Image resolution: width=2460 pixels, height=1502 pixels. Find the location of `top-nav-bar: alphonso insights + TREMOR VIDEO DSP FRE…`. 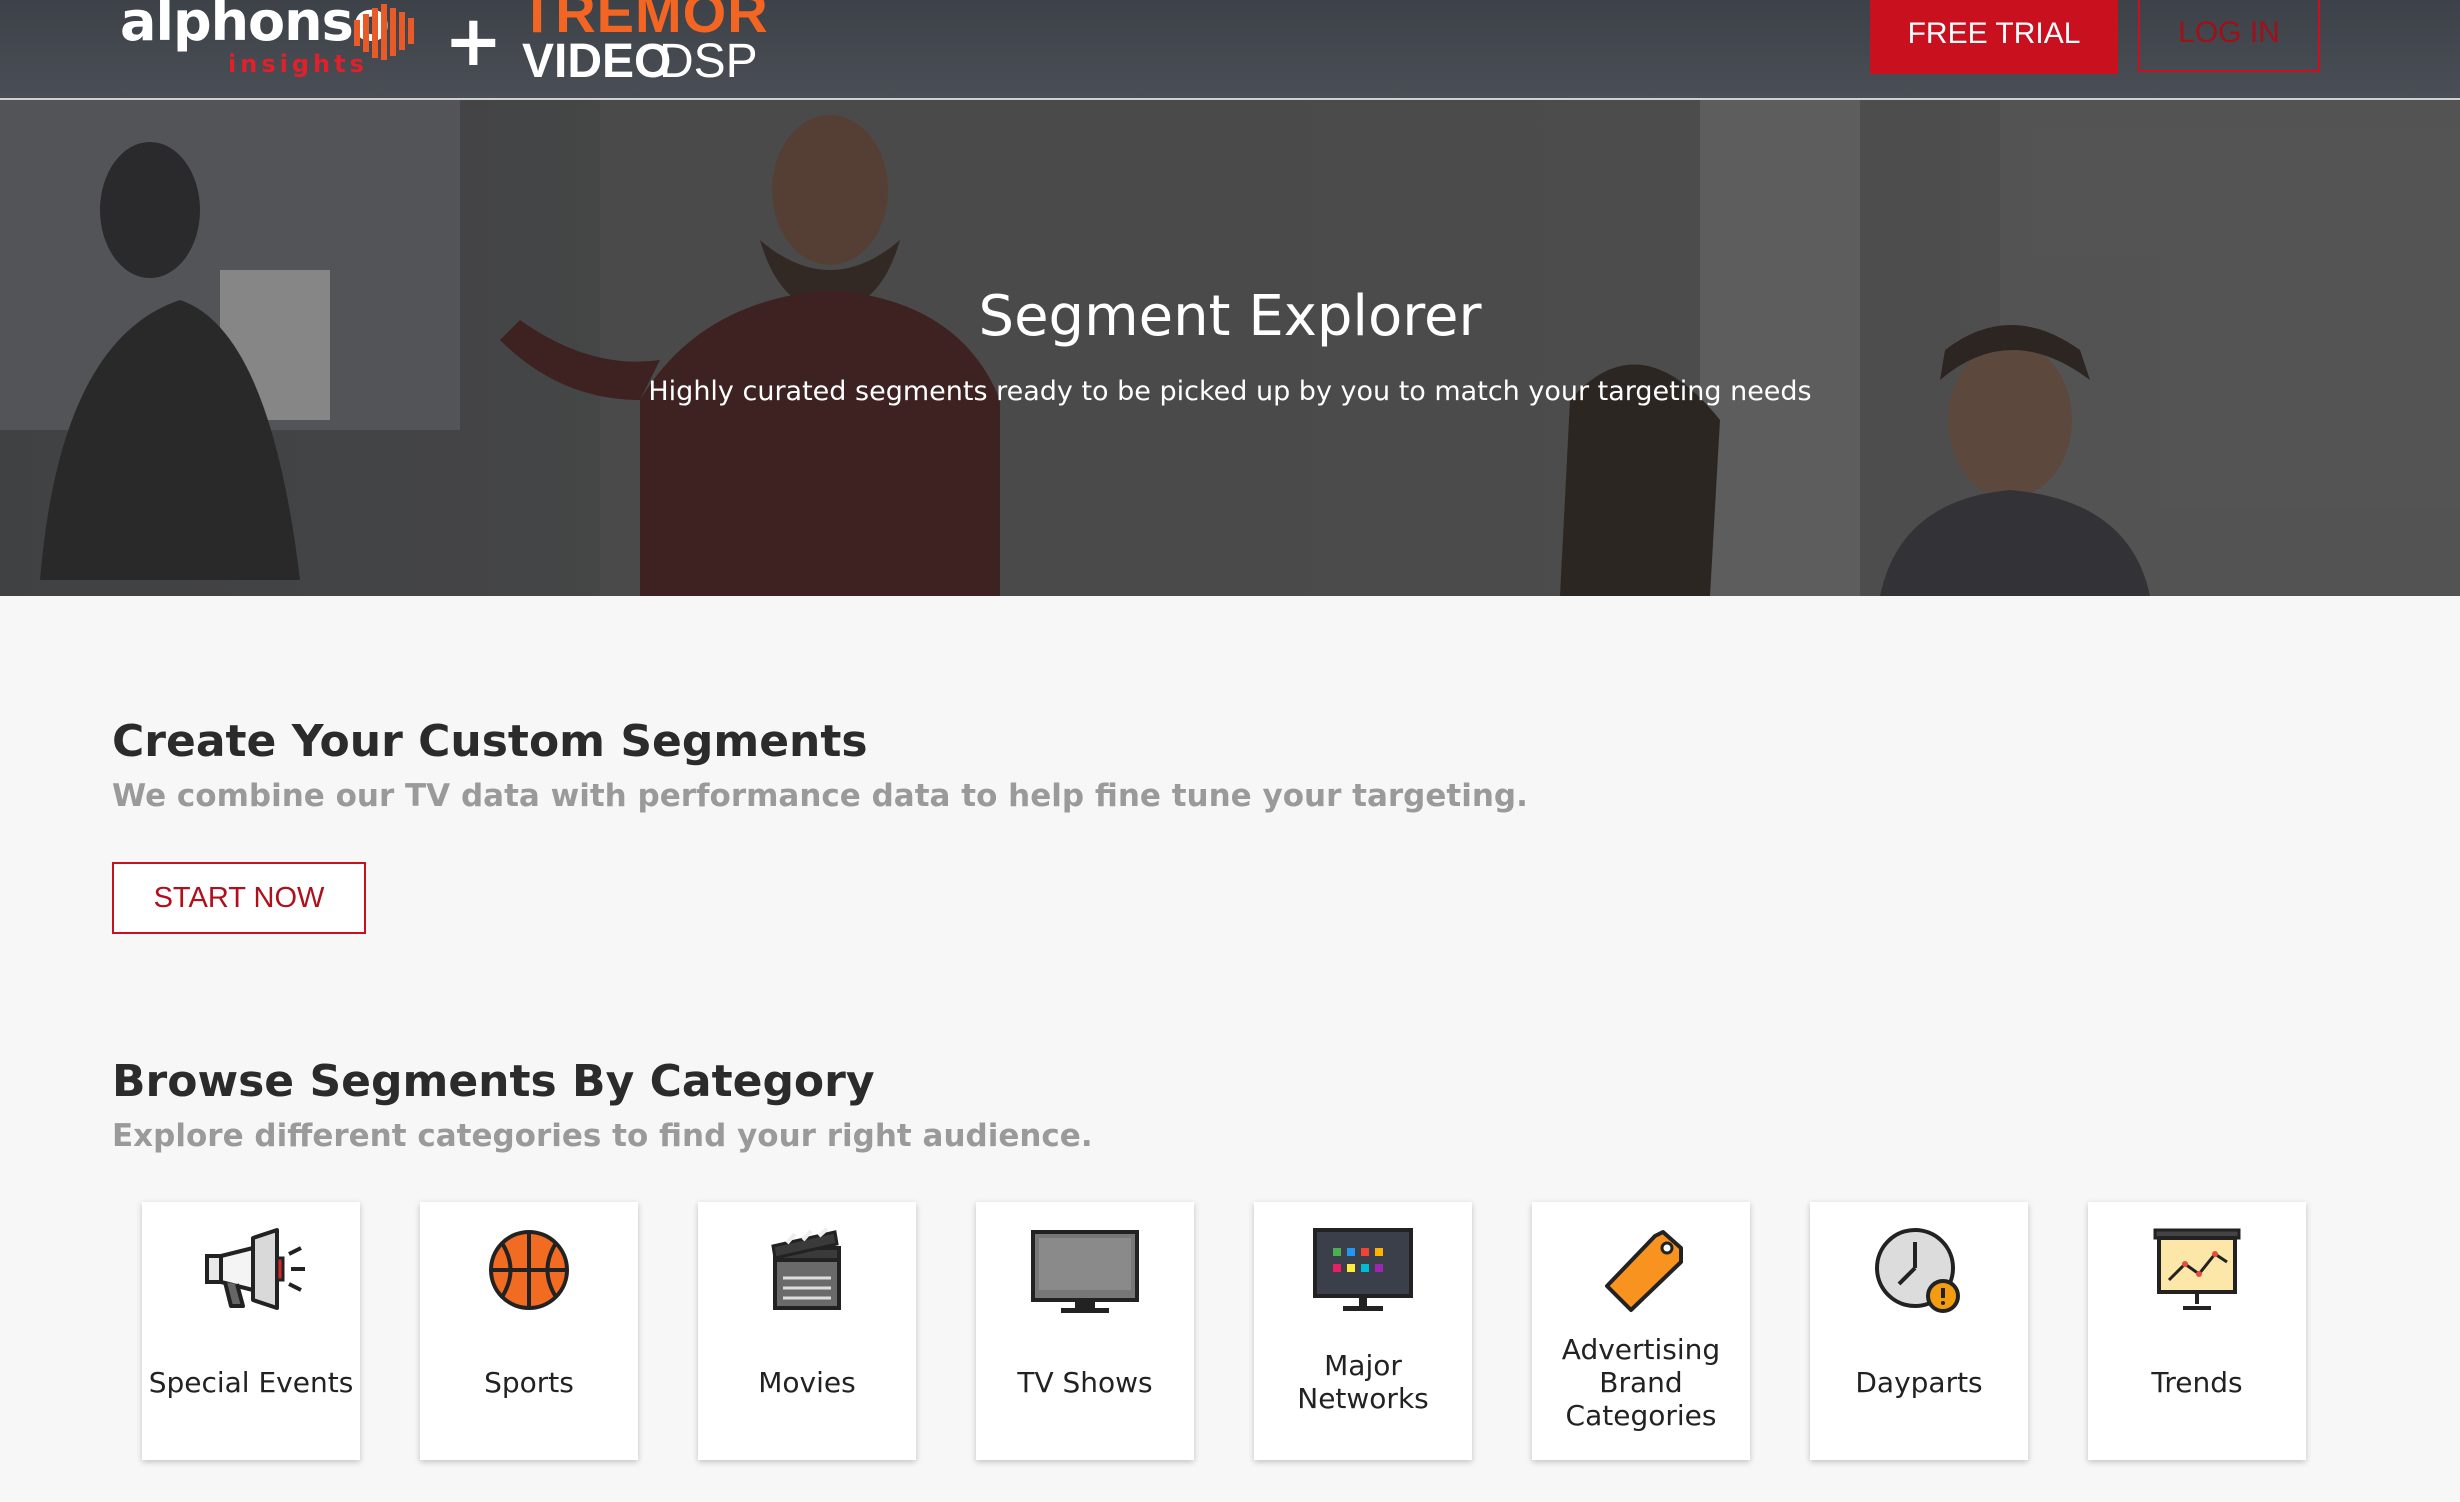

top-nav-bar: alphonso insights + TREMOR VIDEO DSP FRE… is located at coordinates (1230, 50).